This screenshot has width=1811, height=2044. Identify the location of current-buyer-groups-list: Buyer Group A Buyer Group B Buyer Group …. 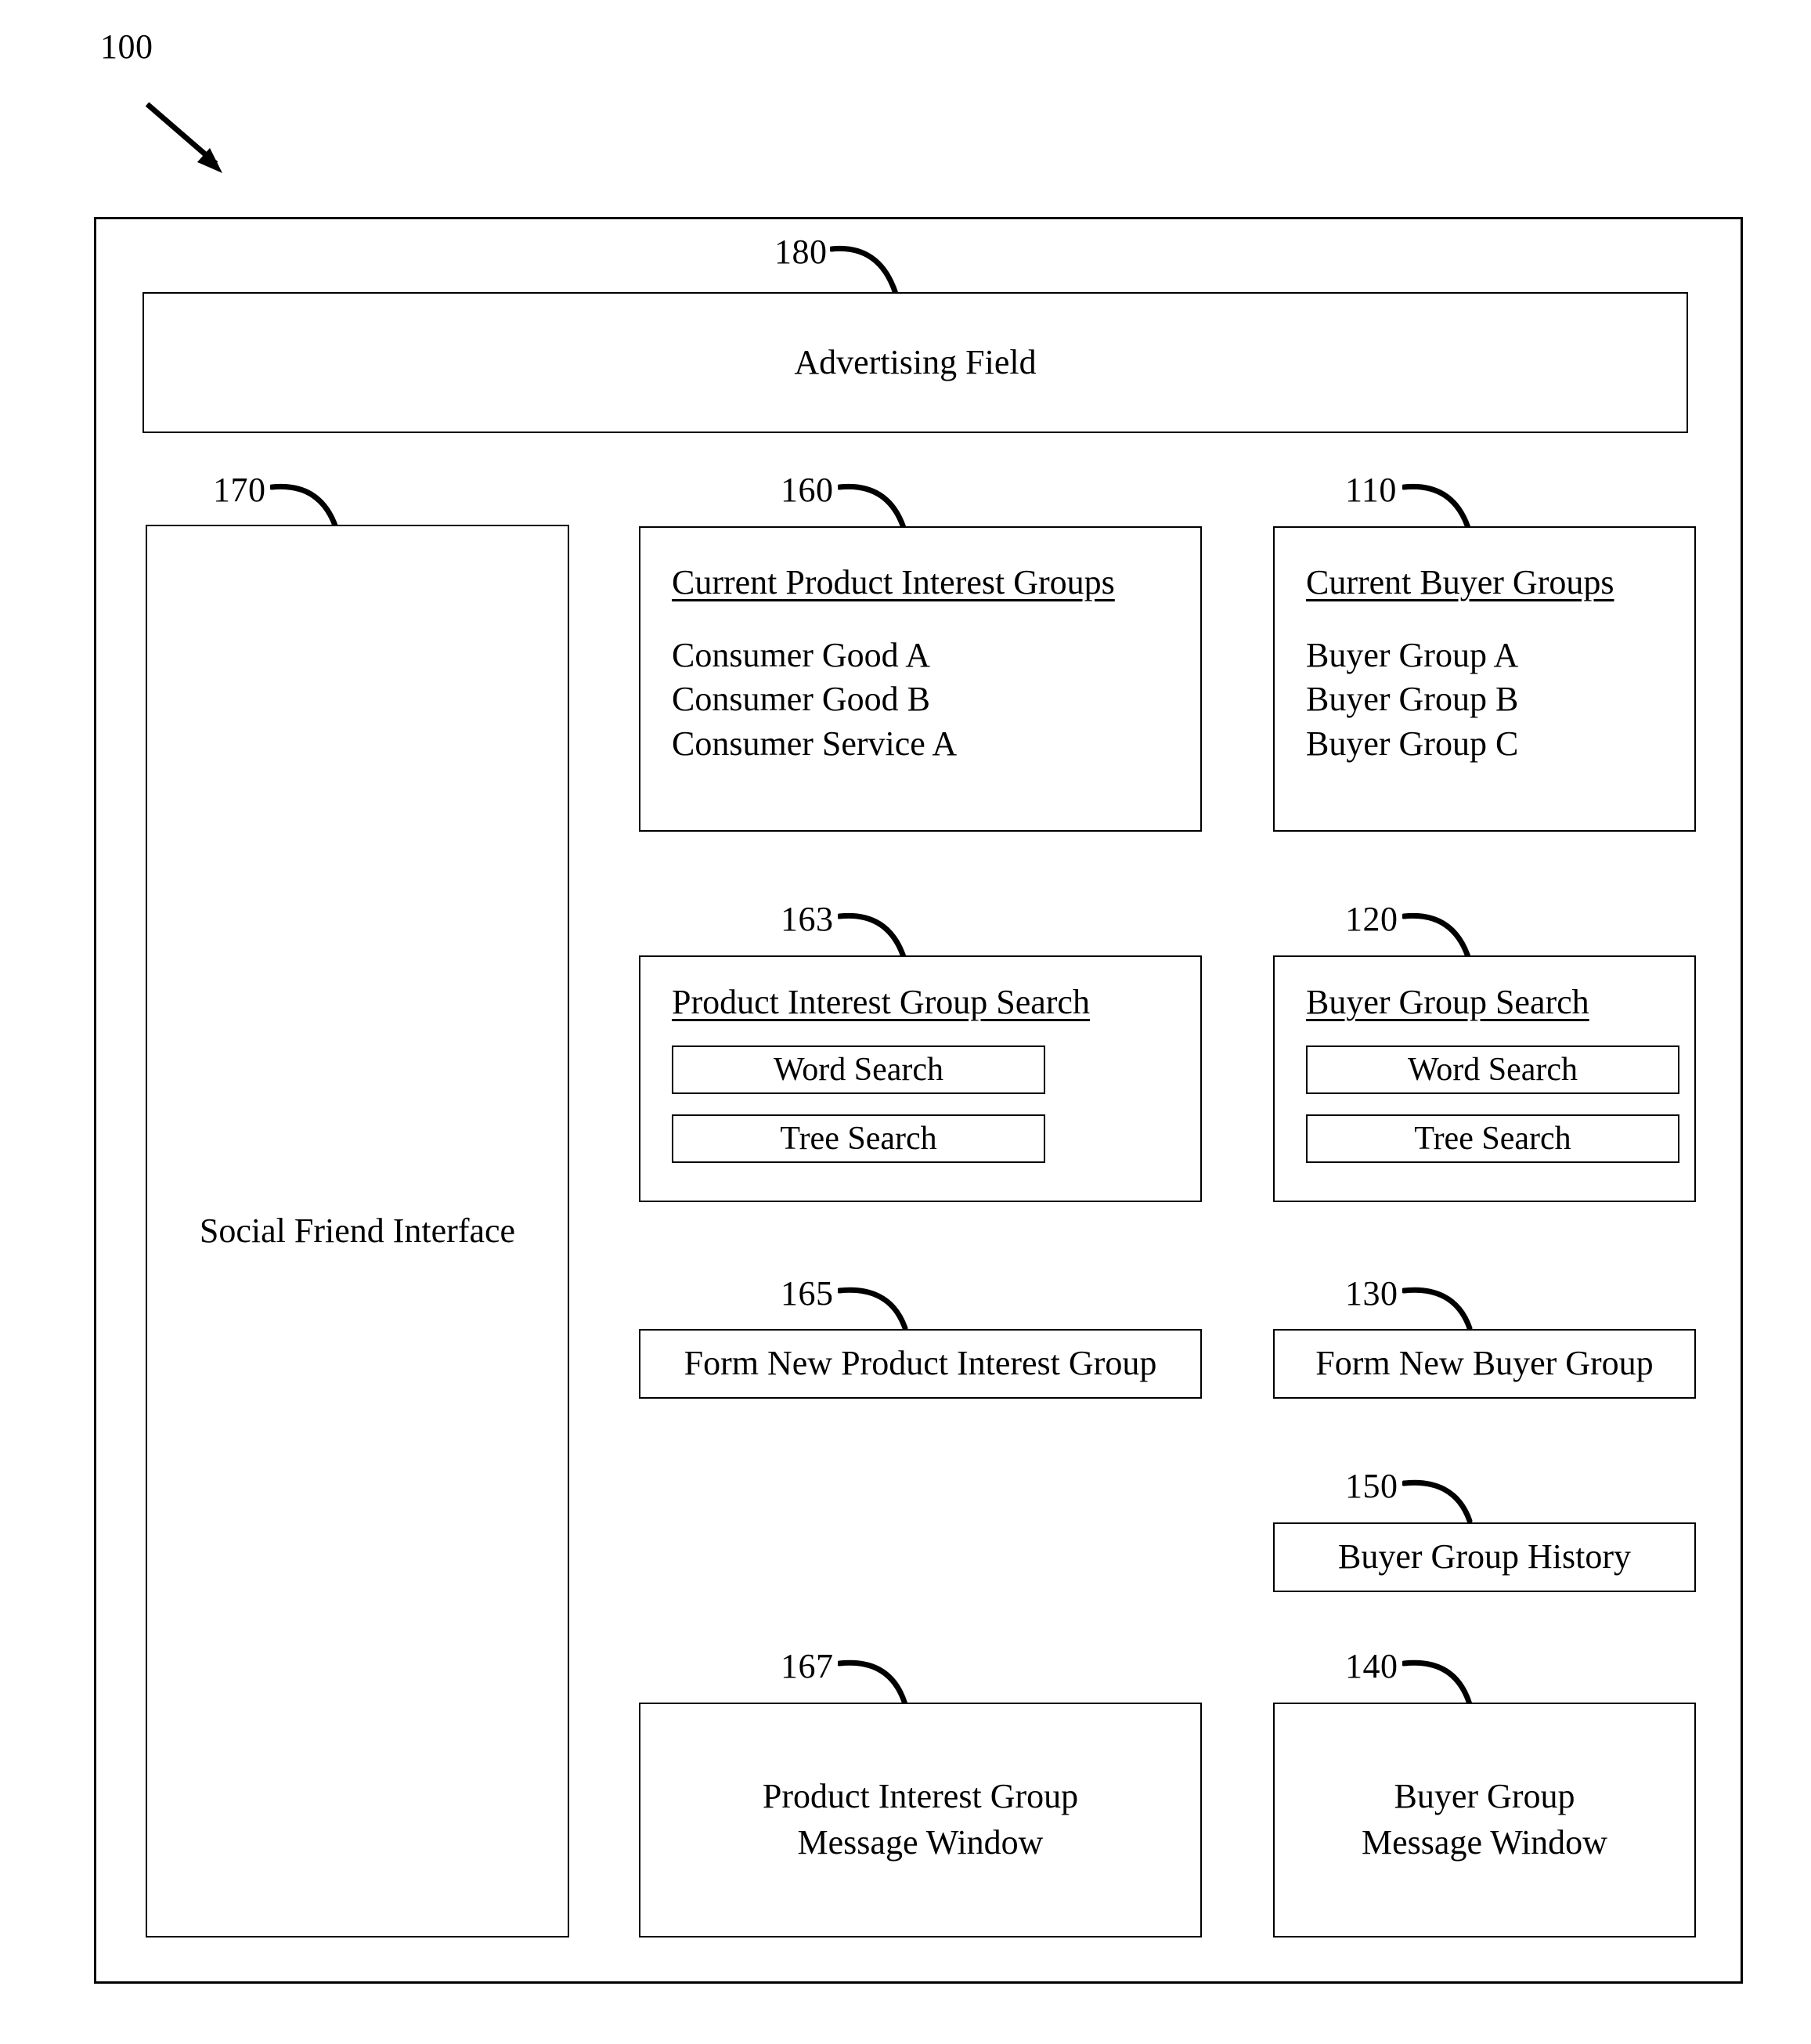
(1500, 700).